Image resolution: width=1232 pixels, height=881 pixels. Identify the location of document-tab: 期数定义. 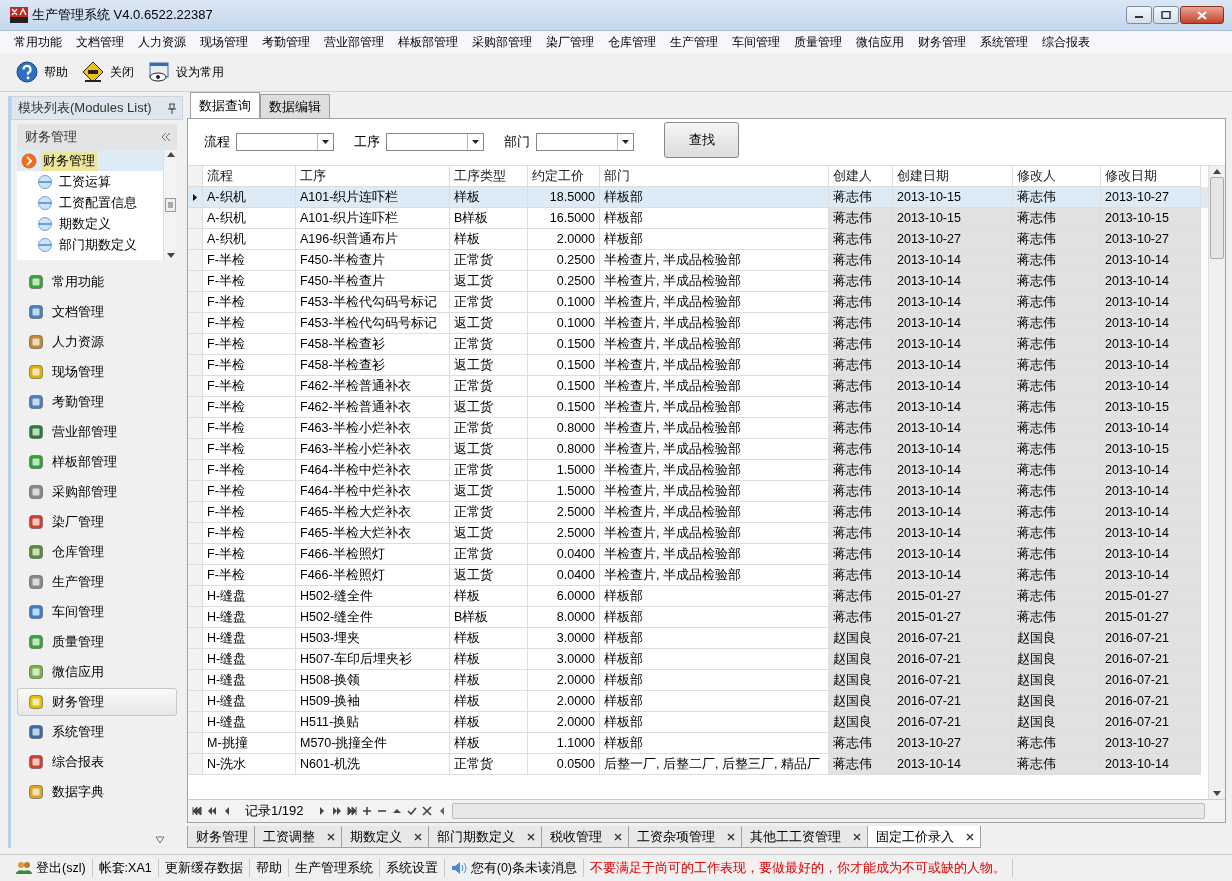
(385, 837).